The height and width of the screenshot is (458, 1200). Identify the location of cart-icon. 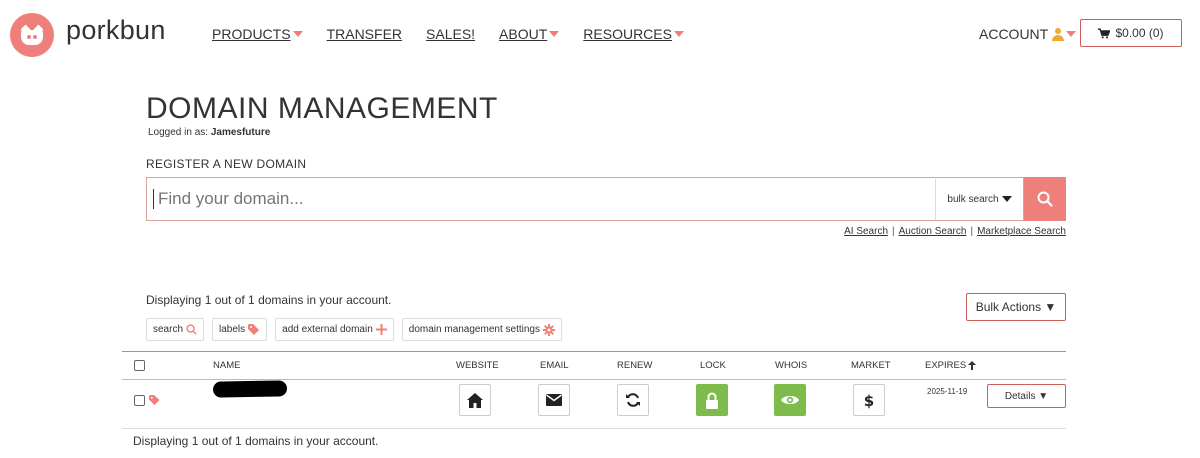
(1104, 33).